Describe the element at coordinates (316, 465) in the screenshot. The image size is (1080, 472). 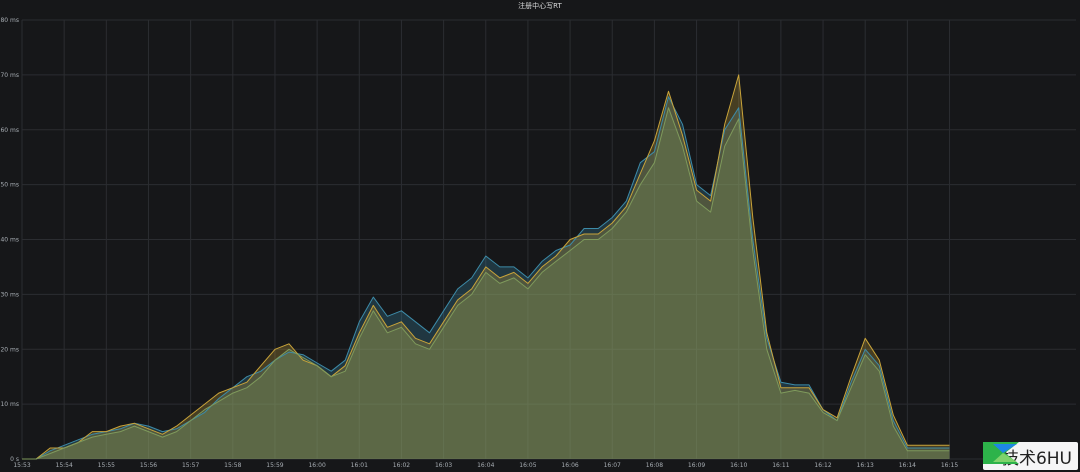
I see `x-tick-label: 16:00` at that location.